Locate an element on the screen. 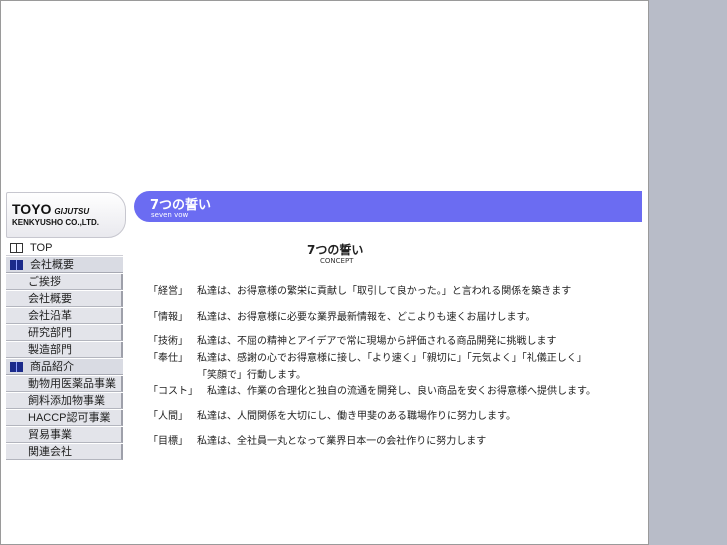 The height and width of the screenshot is (545, 727). vow-key: 「奉仕」 is located at coordinates (168, 358).